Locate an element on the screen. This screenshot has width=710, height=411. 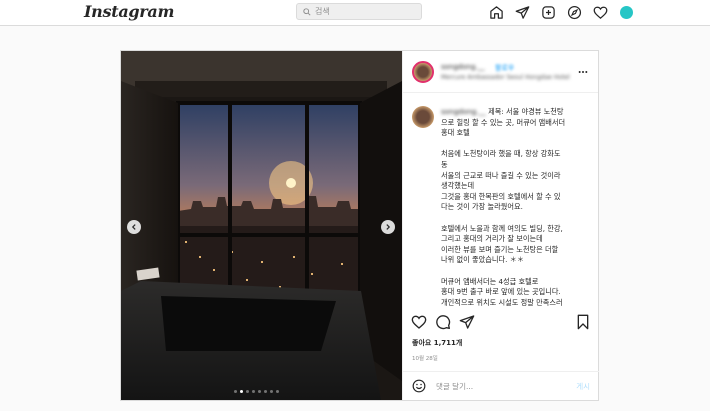
post-location: Mercure Ambassador Seoul Hongdae Hotel is located at coordinates (505, 77).